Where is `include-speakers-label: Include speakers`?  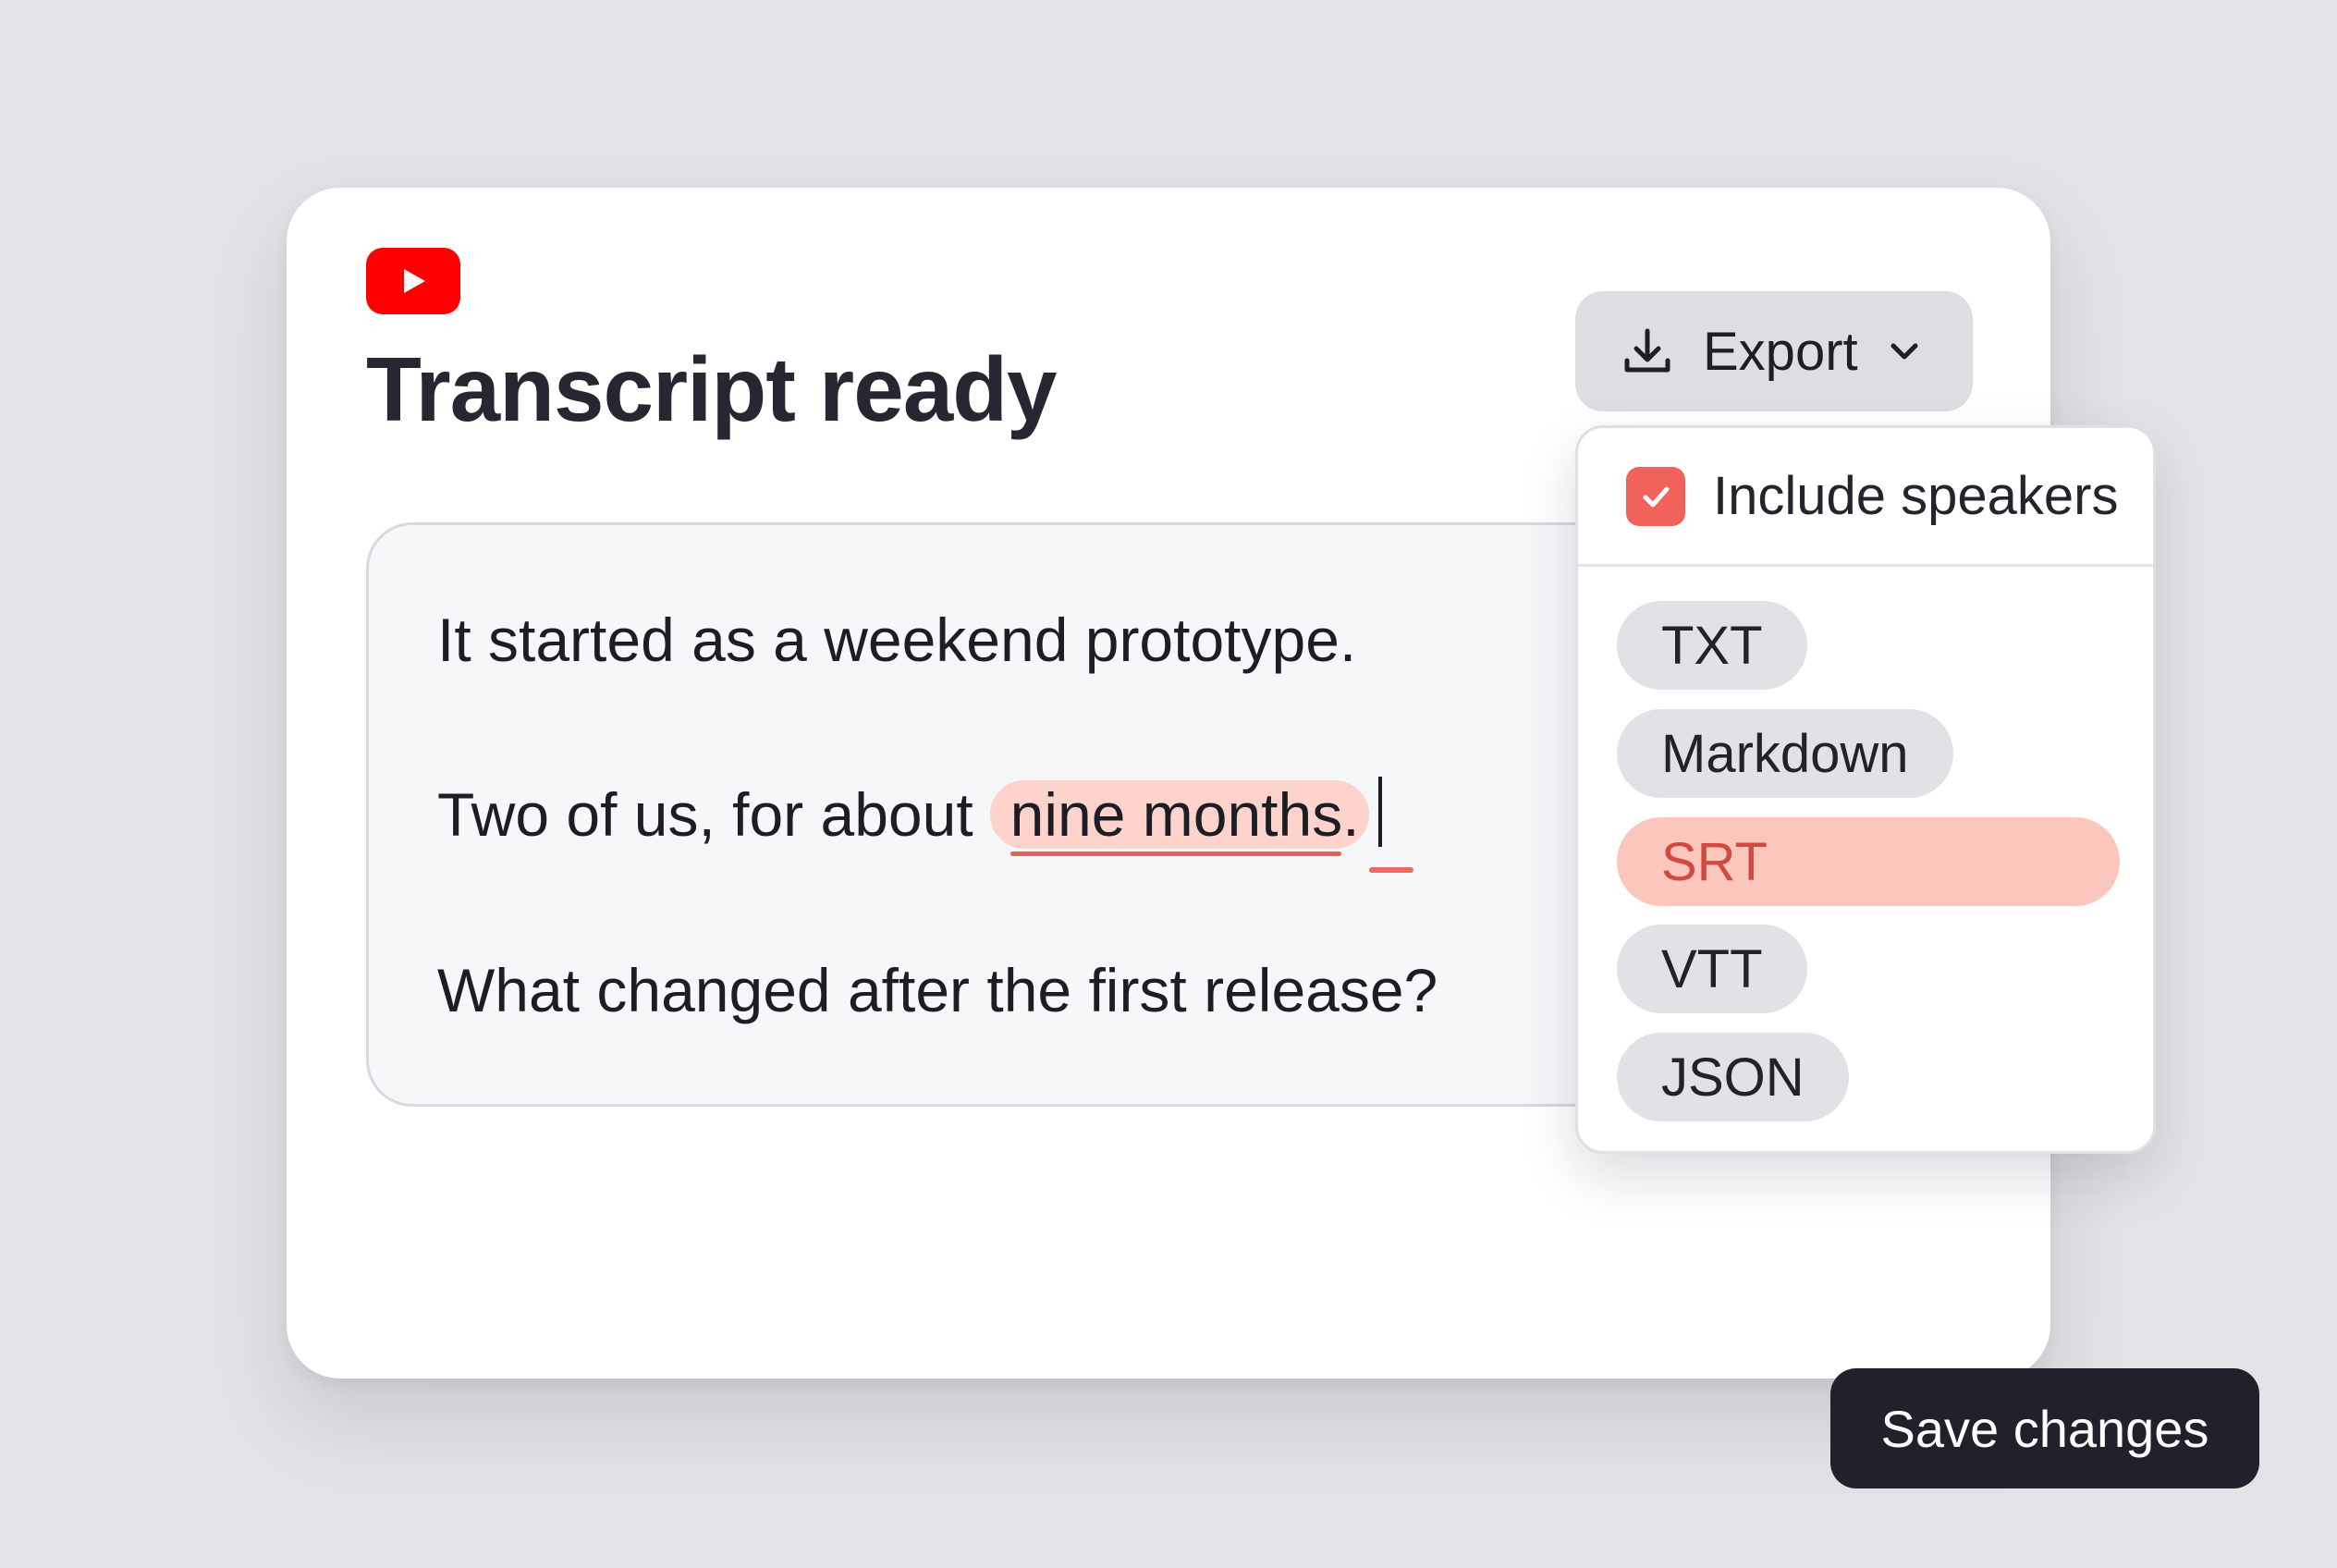
include-speakers-label: Include speakers is located at coordinates (1916, 496).